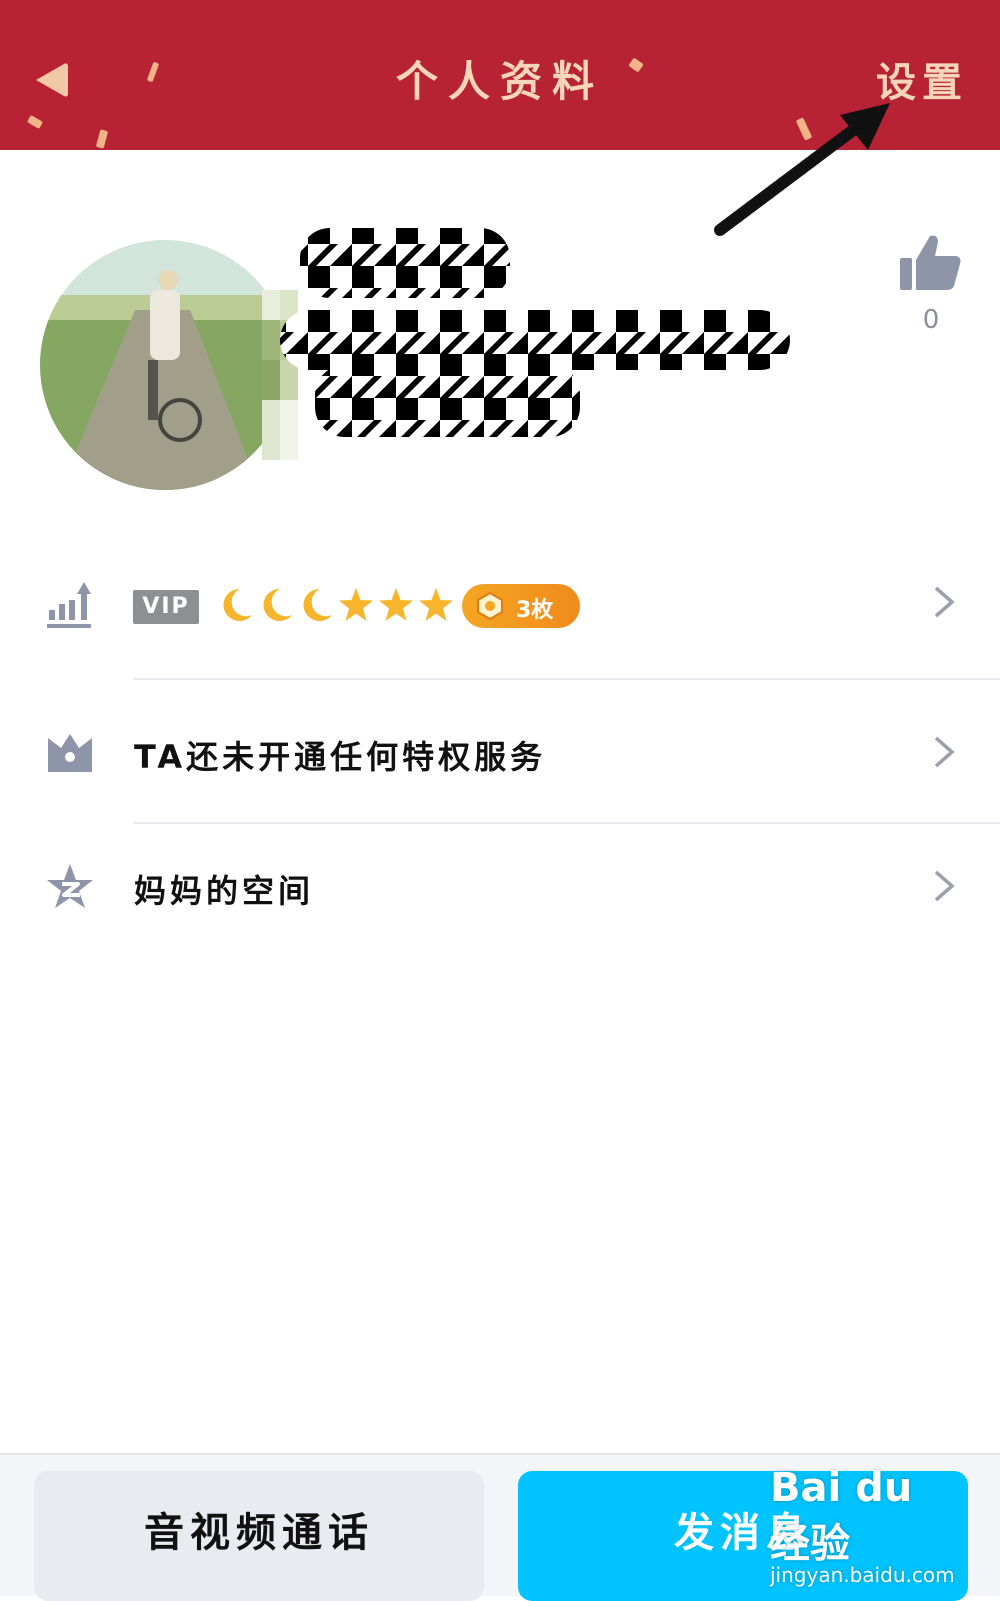 Image resolution: width=1000 pixels, height=1601 pixels. Describe the element at coordinates (224, 891) in the screenshot. I see `space-label: 妈妈的空间` at that location.